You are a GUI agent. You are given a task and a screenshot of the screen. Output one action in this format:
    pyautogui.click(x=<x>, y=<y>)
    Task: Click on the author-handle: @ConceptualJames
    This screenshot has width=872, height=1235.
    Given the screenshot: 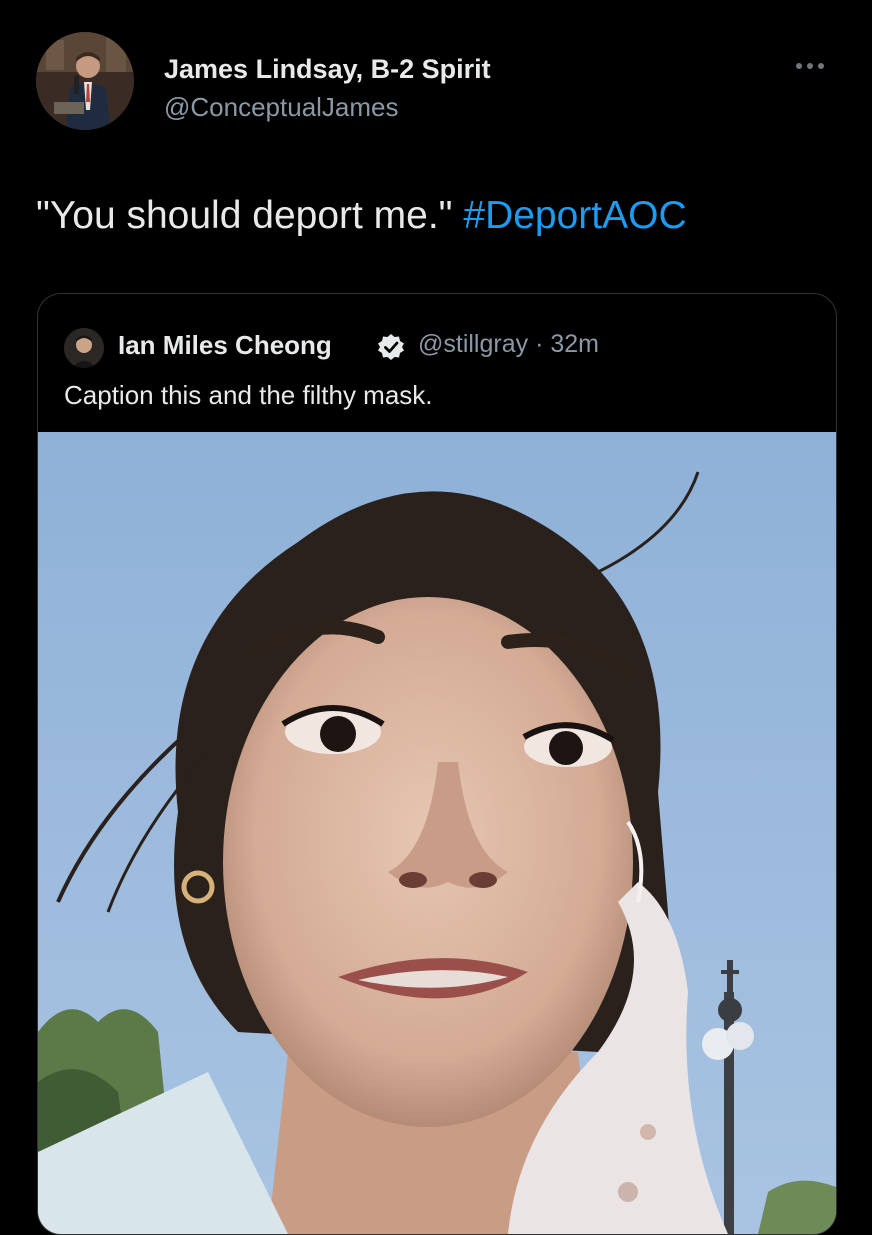 What is the action you would take?
    pyautogui.click(x=281, y=107)
    